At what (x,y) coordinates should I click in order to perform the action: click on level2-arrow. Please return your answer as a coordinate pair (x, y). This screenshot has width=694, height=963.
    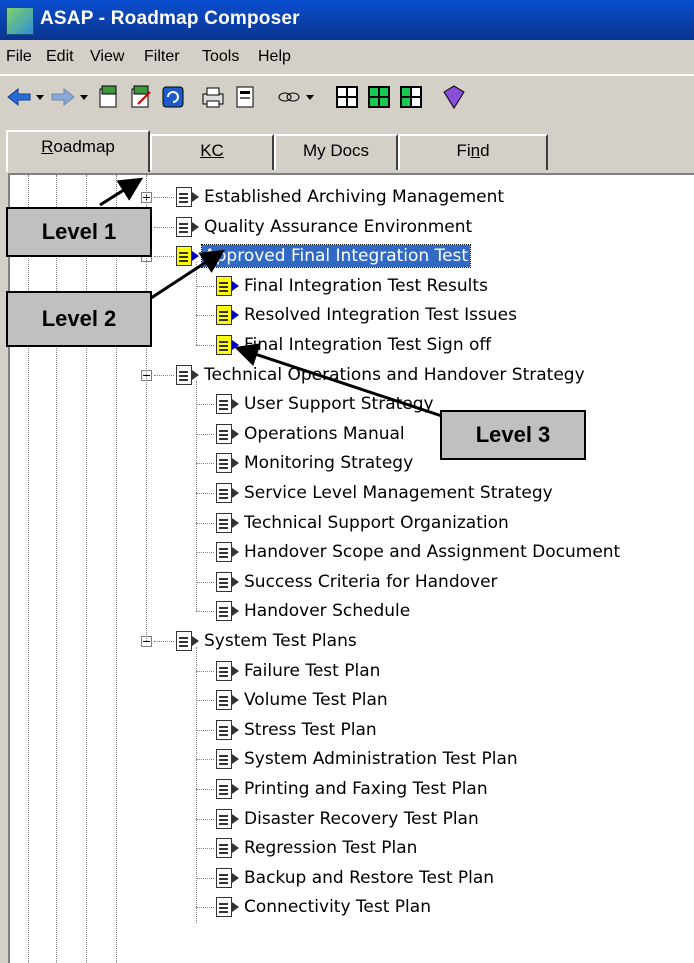
    Looking at the image, I should click on (186, 275).